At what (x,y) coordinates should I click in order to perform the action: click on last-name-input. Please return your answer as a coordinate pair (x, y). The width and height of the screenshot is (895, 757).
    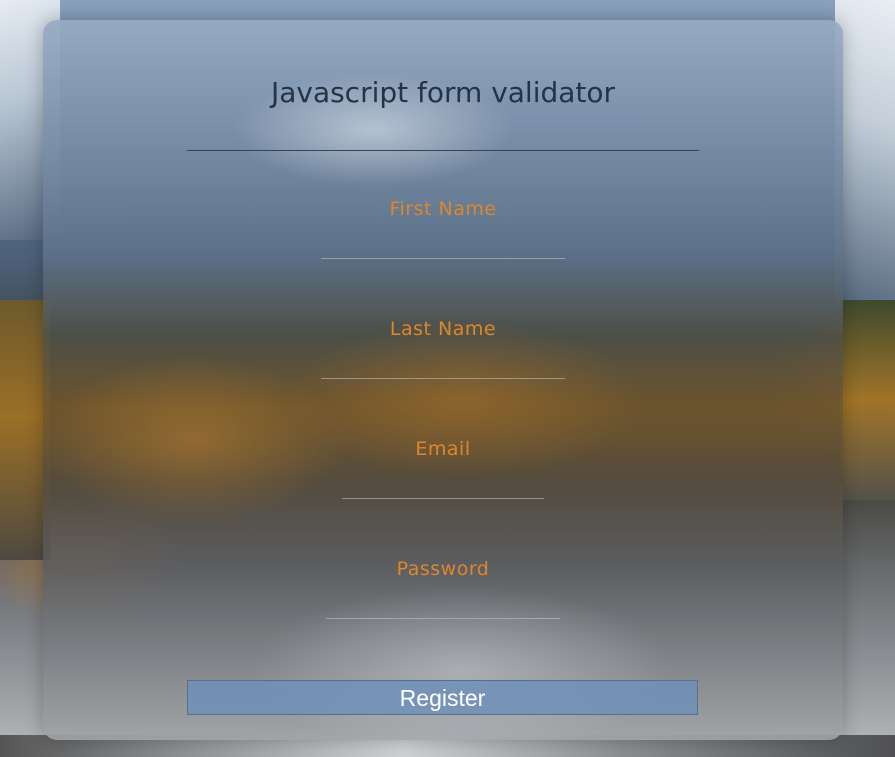
    Looking at the image, I should click on (443, 365).